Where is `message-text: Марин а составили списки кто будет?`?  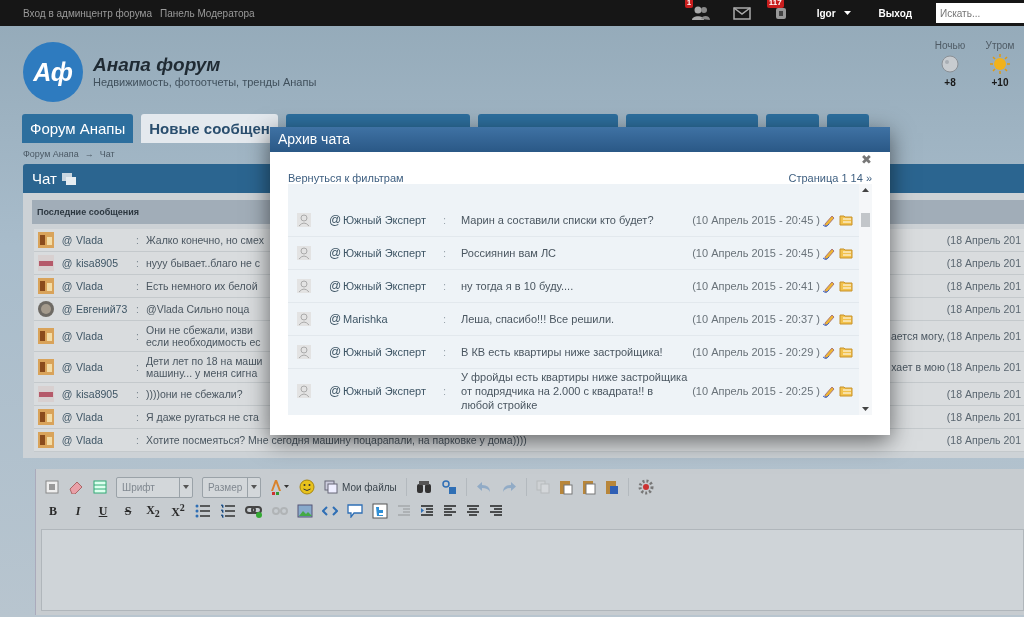
message-text: Марин а составили списки кто будет? is located at coordinates (558, 220).